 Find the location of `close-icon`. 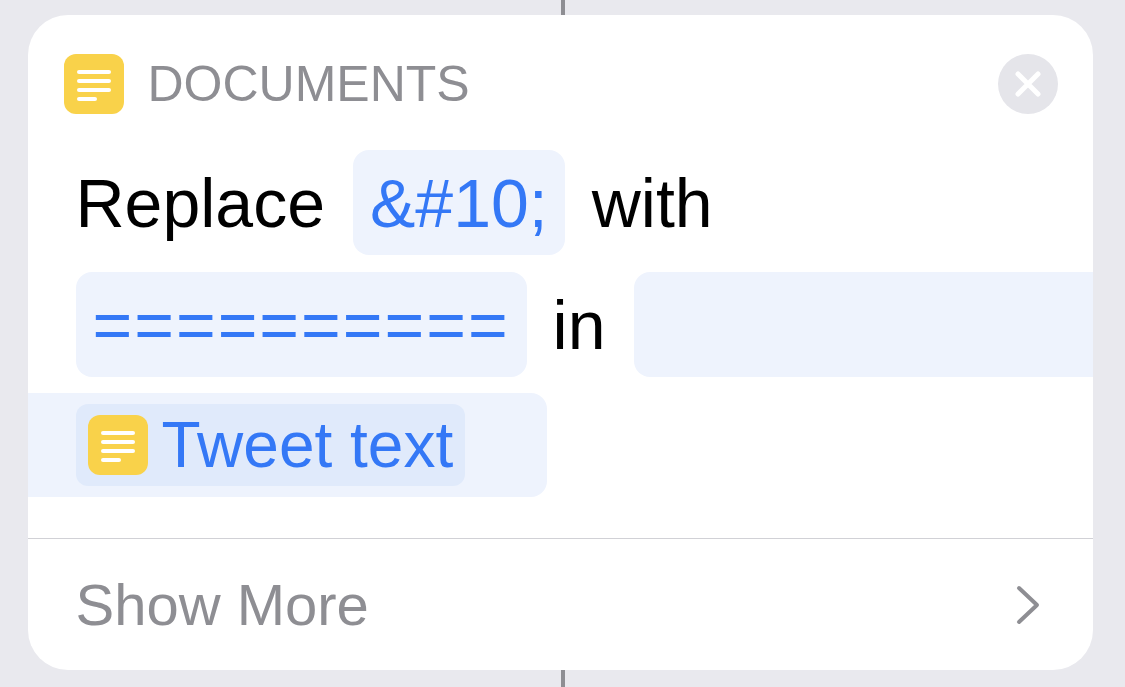

close-icon is located at coordinates (1027, 84).